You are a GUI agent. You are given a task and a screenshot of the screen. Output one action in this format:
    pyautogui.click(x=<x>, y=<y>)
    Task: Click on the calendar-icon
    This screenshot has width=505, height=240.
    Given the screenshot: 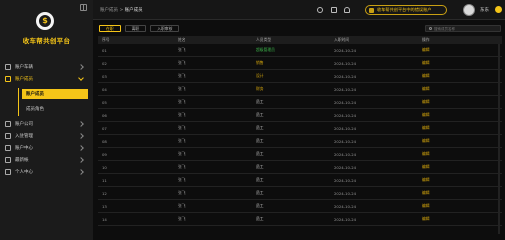 What is the action you would take?
    pyautogui.click(x=334, y=10)
    